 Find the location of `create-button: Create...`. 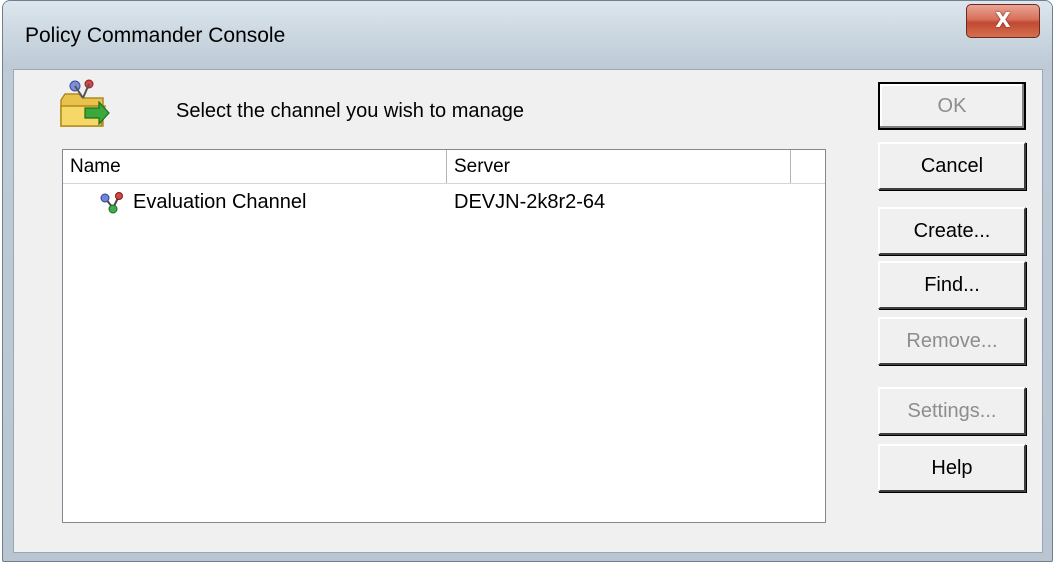

create-button: Create... is located at coordinates (952, 231).